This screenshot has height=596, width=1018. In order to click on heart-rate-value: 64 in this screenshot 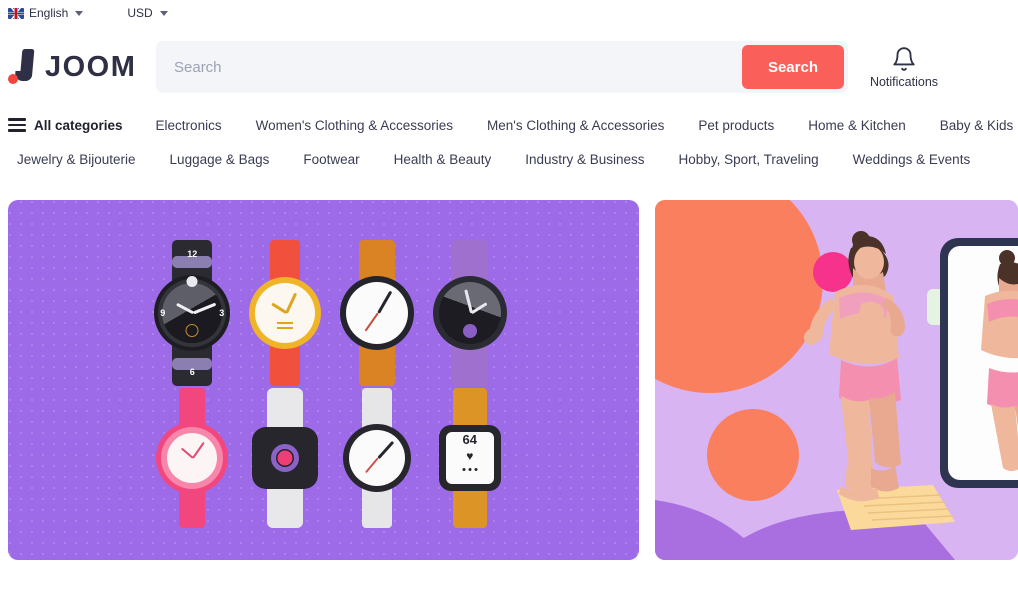, I will do `click(469, 439)`.